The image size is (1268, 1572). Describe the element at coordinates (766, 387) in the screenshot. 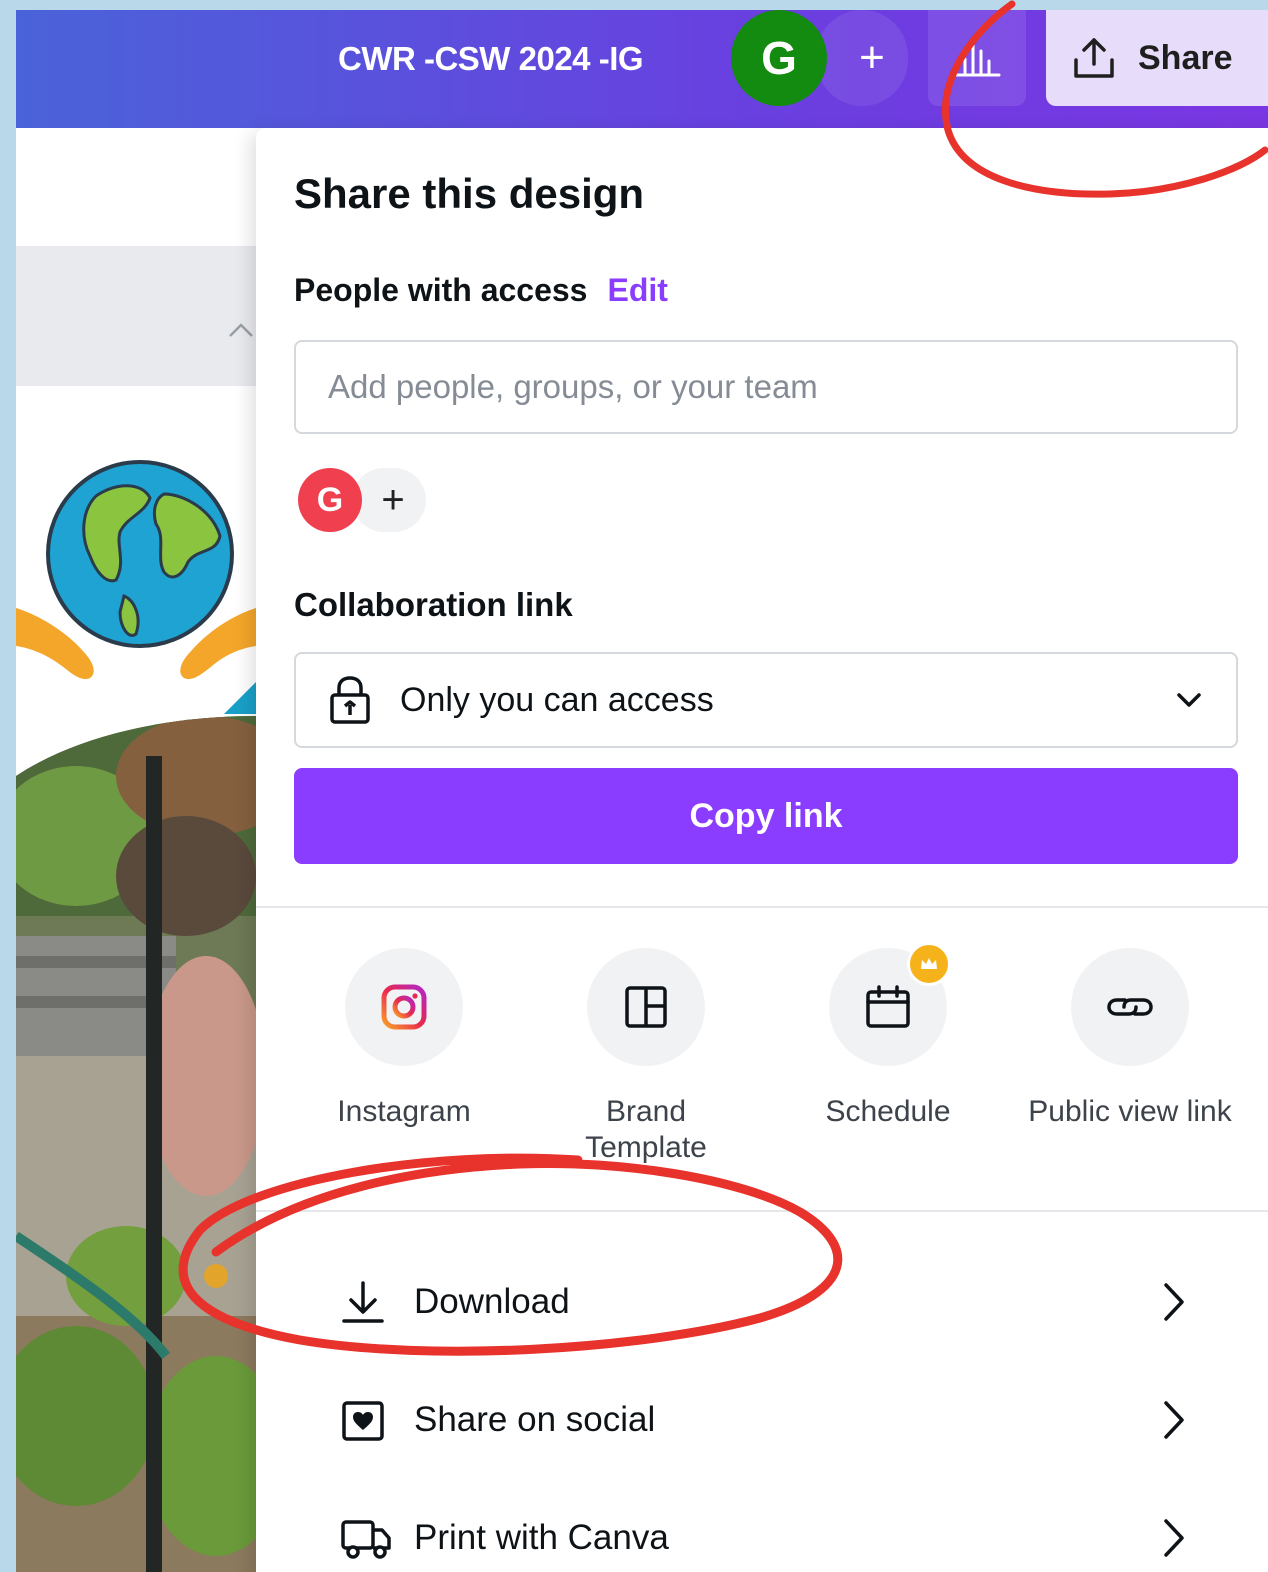

I see `add-people-input` at that location.